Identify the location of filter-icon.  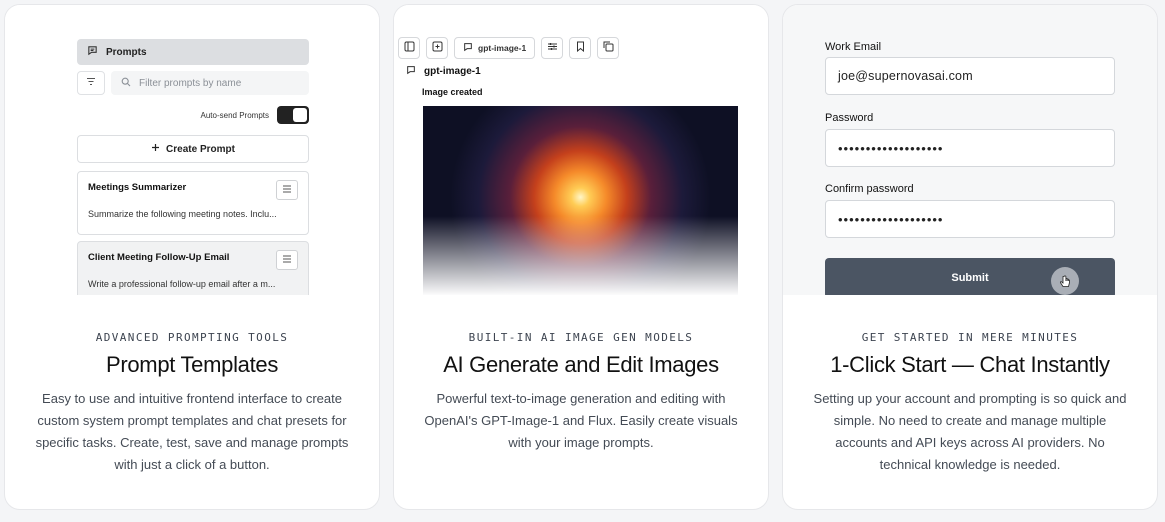
(91, 83).